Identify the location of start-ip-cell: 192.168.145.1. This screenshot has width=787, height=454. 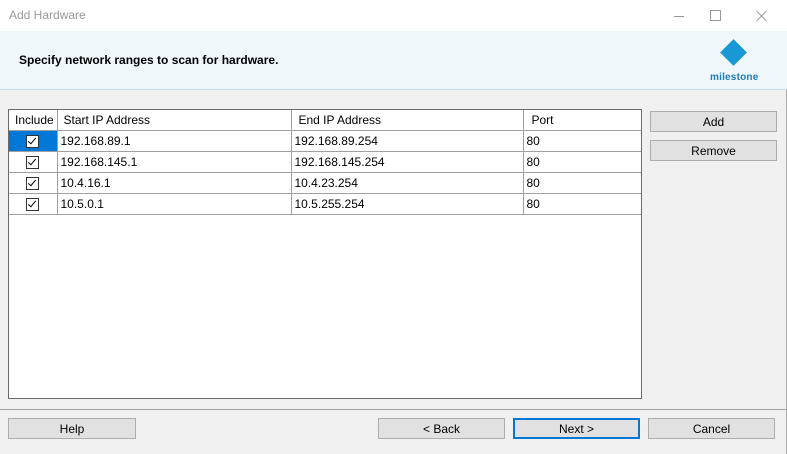
(174, 161).